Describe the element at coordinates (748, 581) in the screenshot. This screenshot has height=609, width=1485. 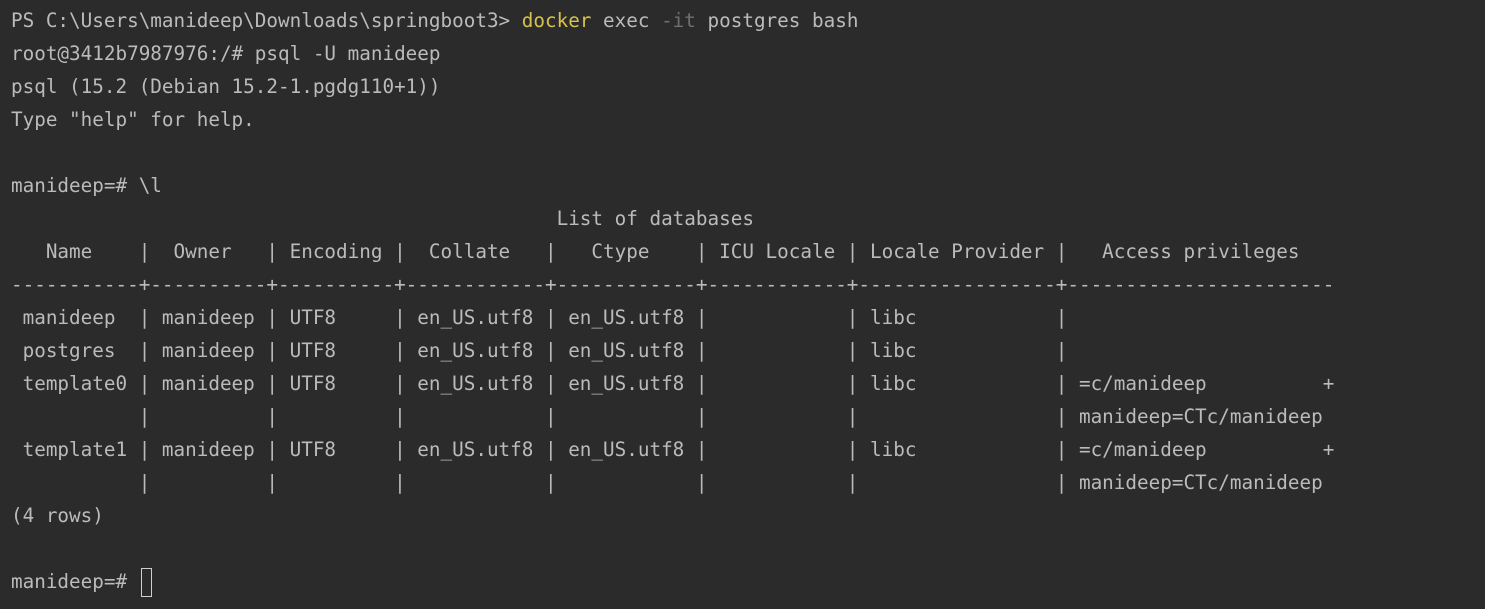
I see `terminal-line-final-prompt: manideep=#` at that location.